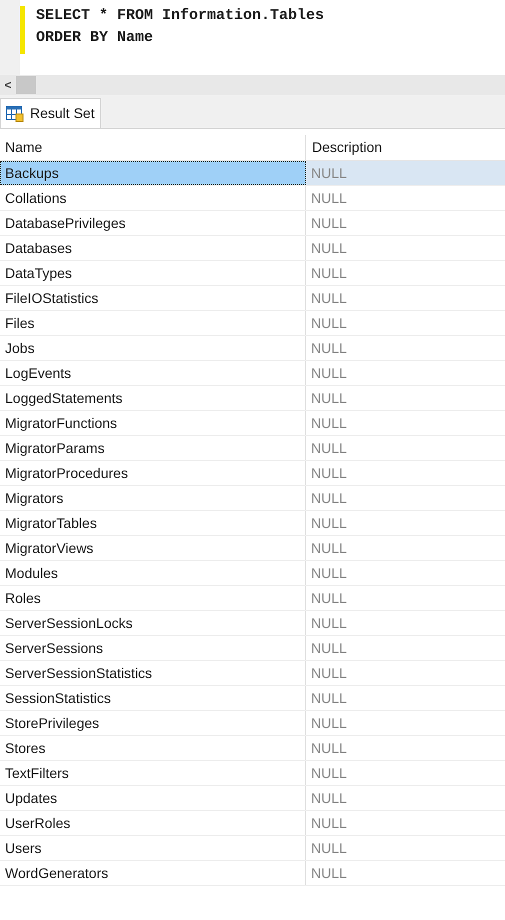 This screenshot has width=505, height=920. What do you see at coordinates (22, 30) in the screenshot?
I see `change-marker` at bounding box center [22, 30].